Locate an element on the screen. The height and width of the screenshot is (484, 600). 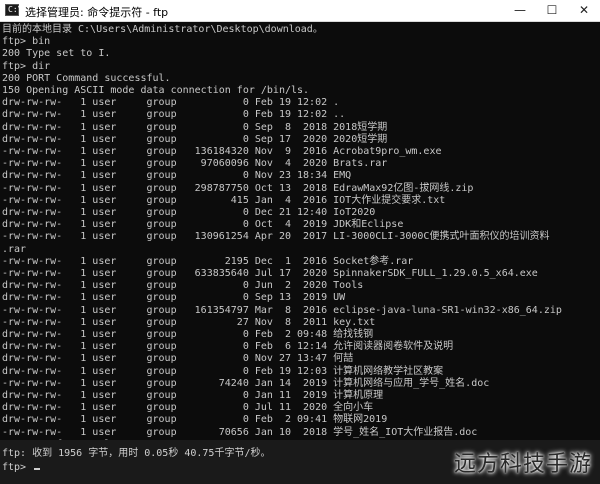
console-line: drw-rw-rw- 1 user group 0 Sep 13 2019 UW is located at coordinates (174, 298).